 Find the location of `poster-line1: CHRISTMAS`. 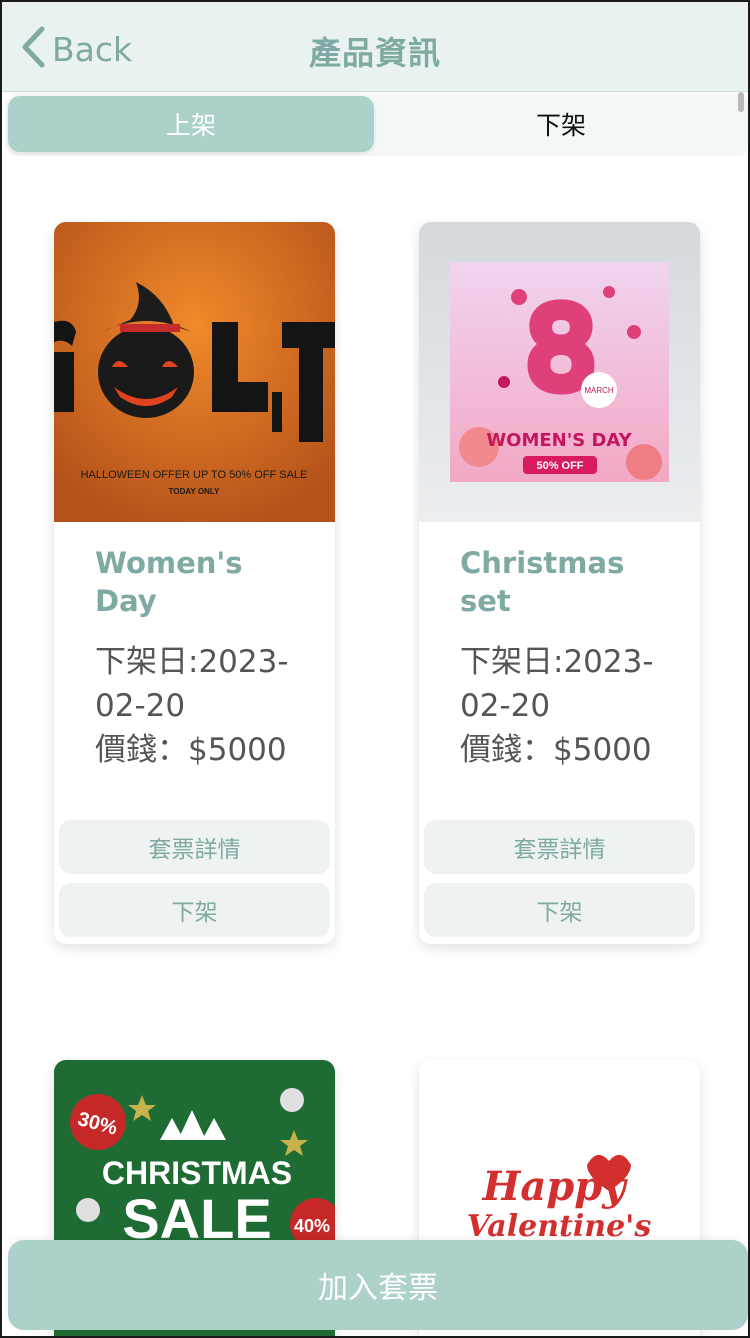

poster-line1: CHRISTMAS is located at coordinates (197, 1173).